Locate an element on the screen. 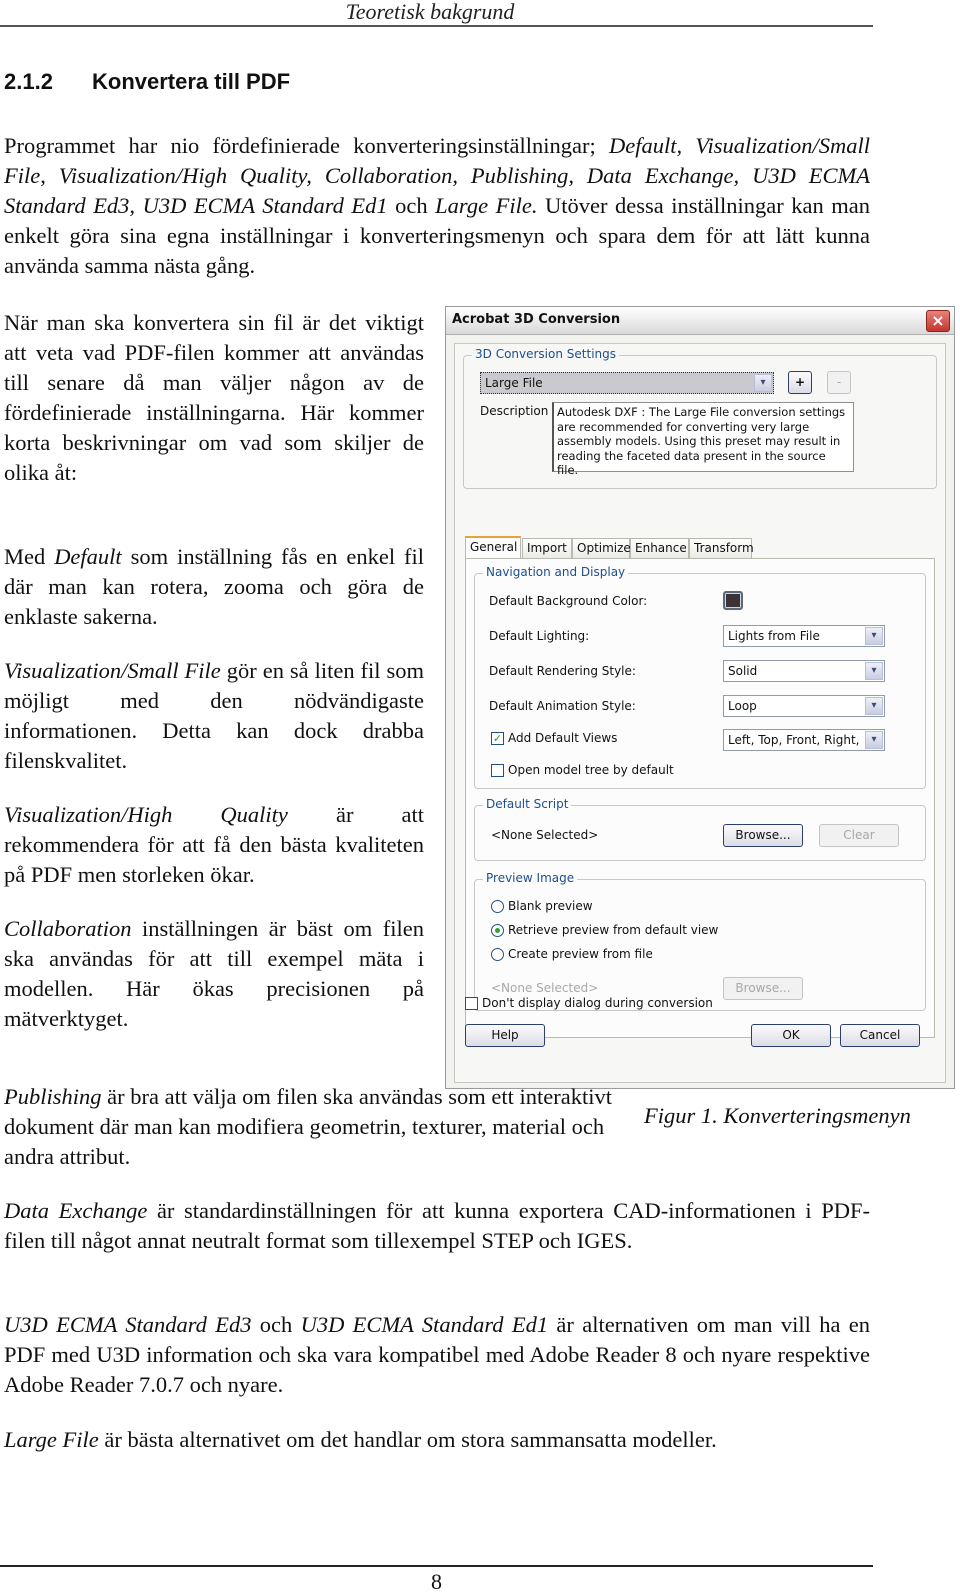  remove-preset-button: - is located at coordinates (839, 382).